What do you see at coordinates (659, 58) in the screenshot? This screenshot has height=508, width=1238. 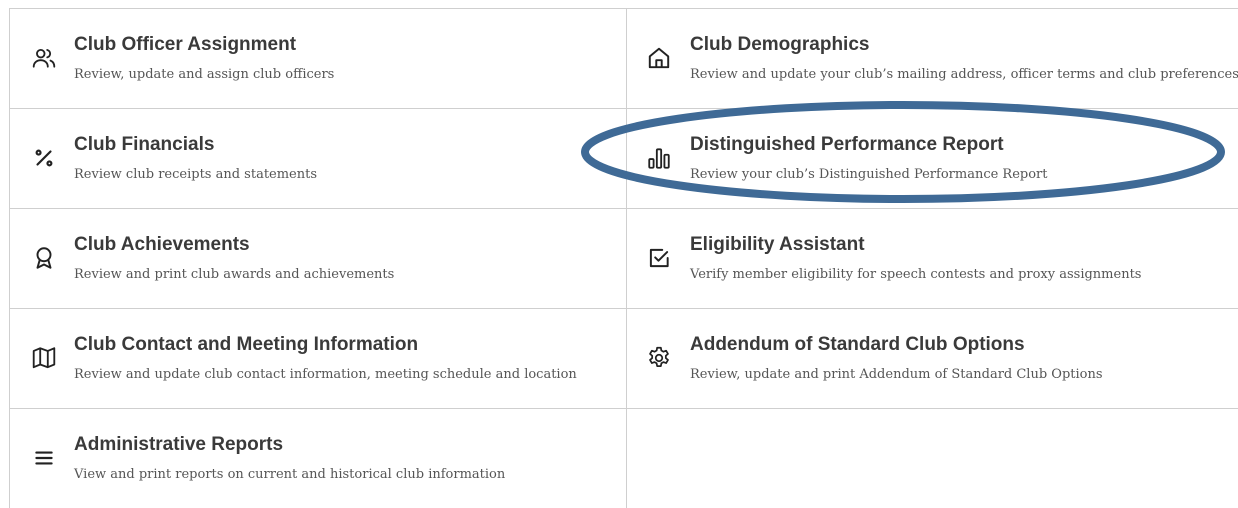 I see `home-icon` at bounding box center [659, 58].